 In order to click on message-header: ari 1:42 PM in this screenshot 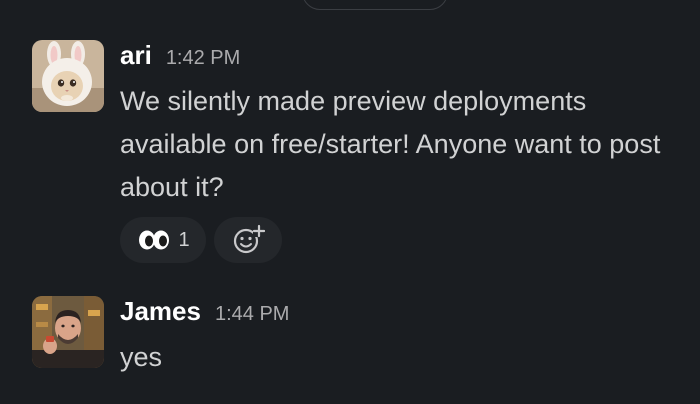, I will do `click(180, 55)`.